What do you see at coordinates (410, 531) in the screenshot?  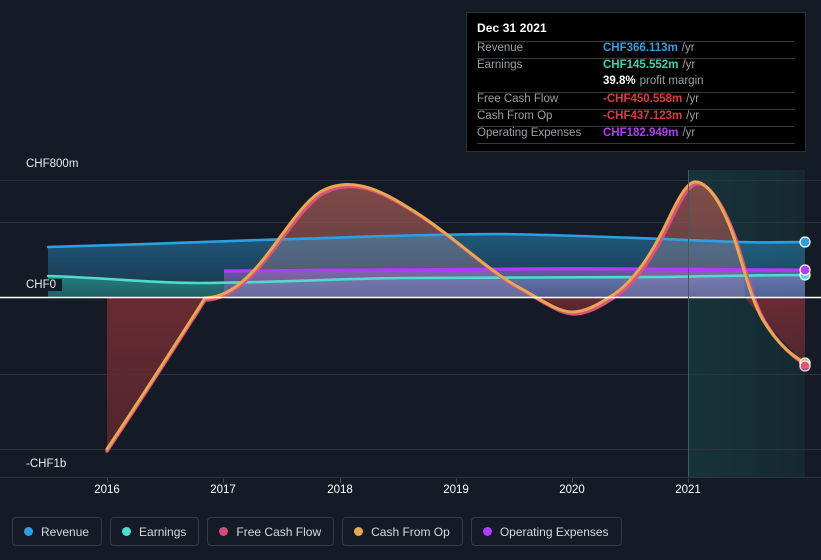 I see `legend-label-cashfromop: Cash From Op` at bounding box center [410, 531].